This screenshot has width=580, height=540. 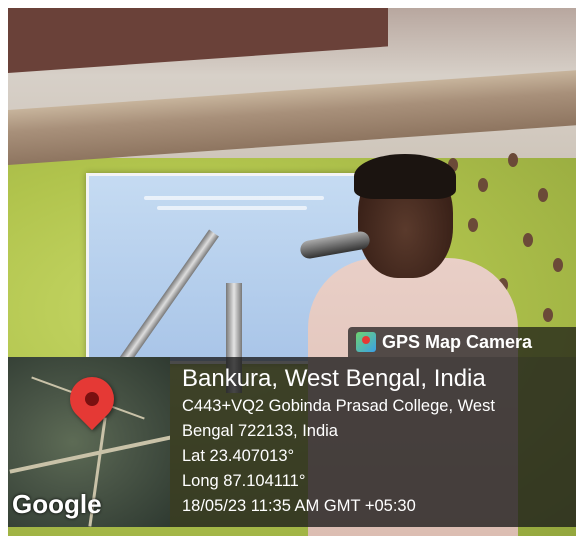 I want to click on map-thumbnail: Google, so click(x=89, y=442).